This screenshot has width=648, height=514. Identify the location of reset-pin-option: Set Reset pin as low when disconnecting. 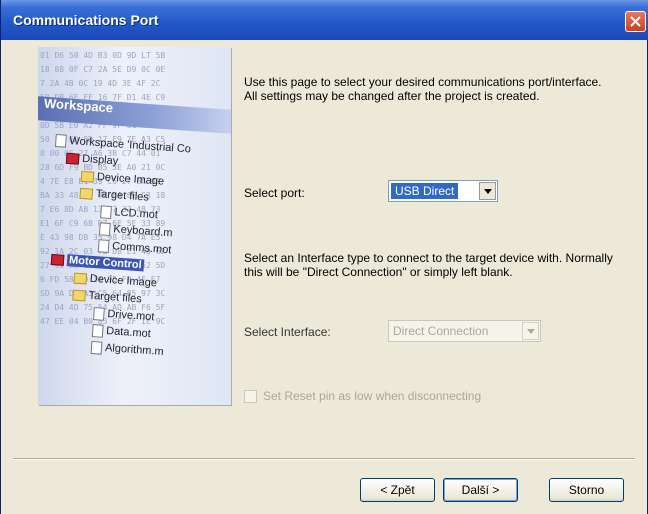
(363, 396).